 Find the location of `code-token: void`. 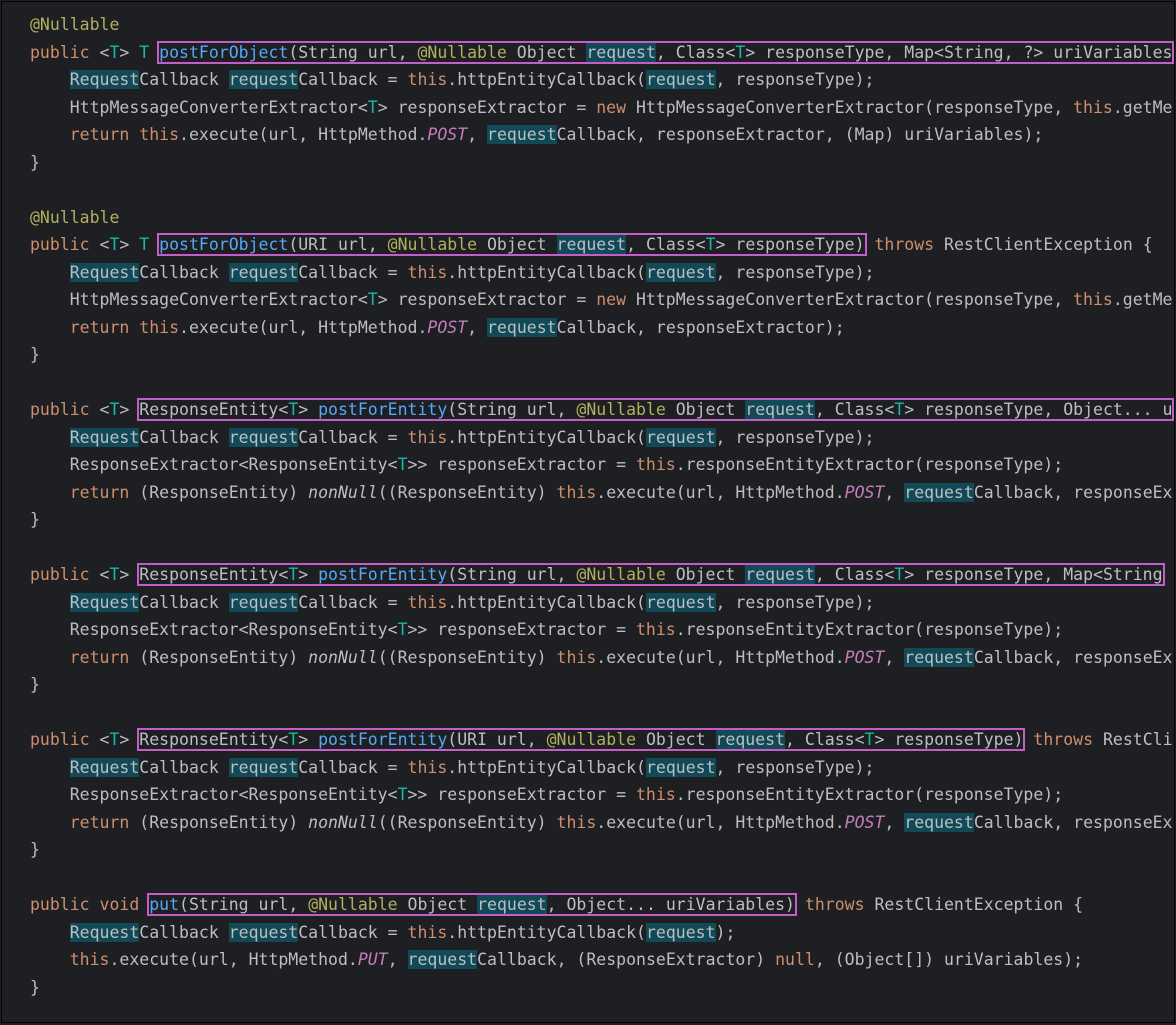

code-token: void is located at coordinates (119, 904).